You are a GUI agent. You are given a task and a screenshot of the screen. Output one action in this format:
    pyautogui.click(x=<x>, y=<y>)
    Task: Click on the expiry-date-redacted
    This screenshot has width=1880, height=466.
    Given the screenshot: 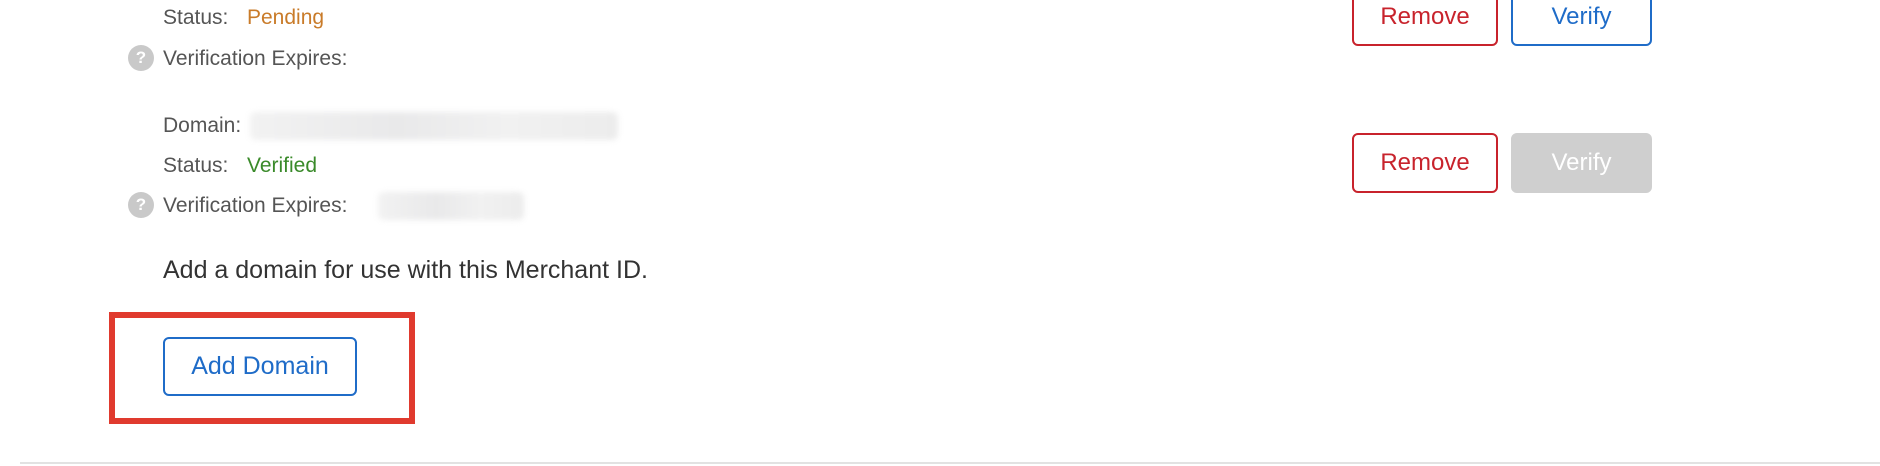 What is the action you would take?
    pyautogui.click(x=451, y=206)
    